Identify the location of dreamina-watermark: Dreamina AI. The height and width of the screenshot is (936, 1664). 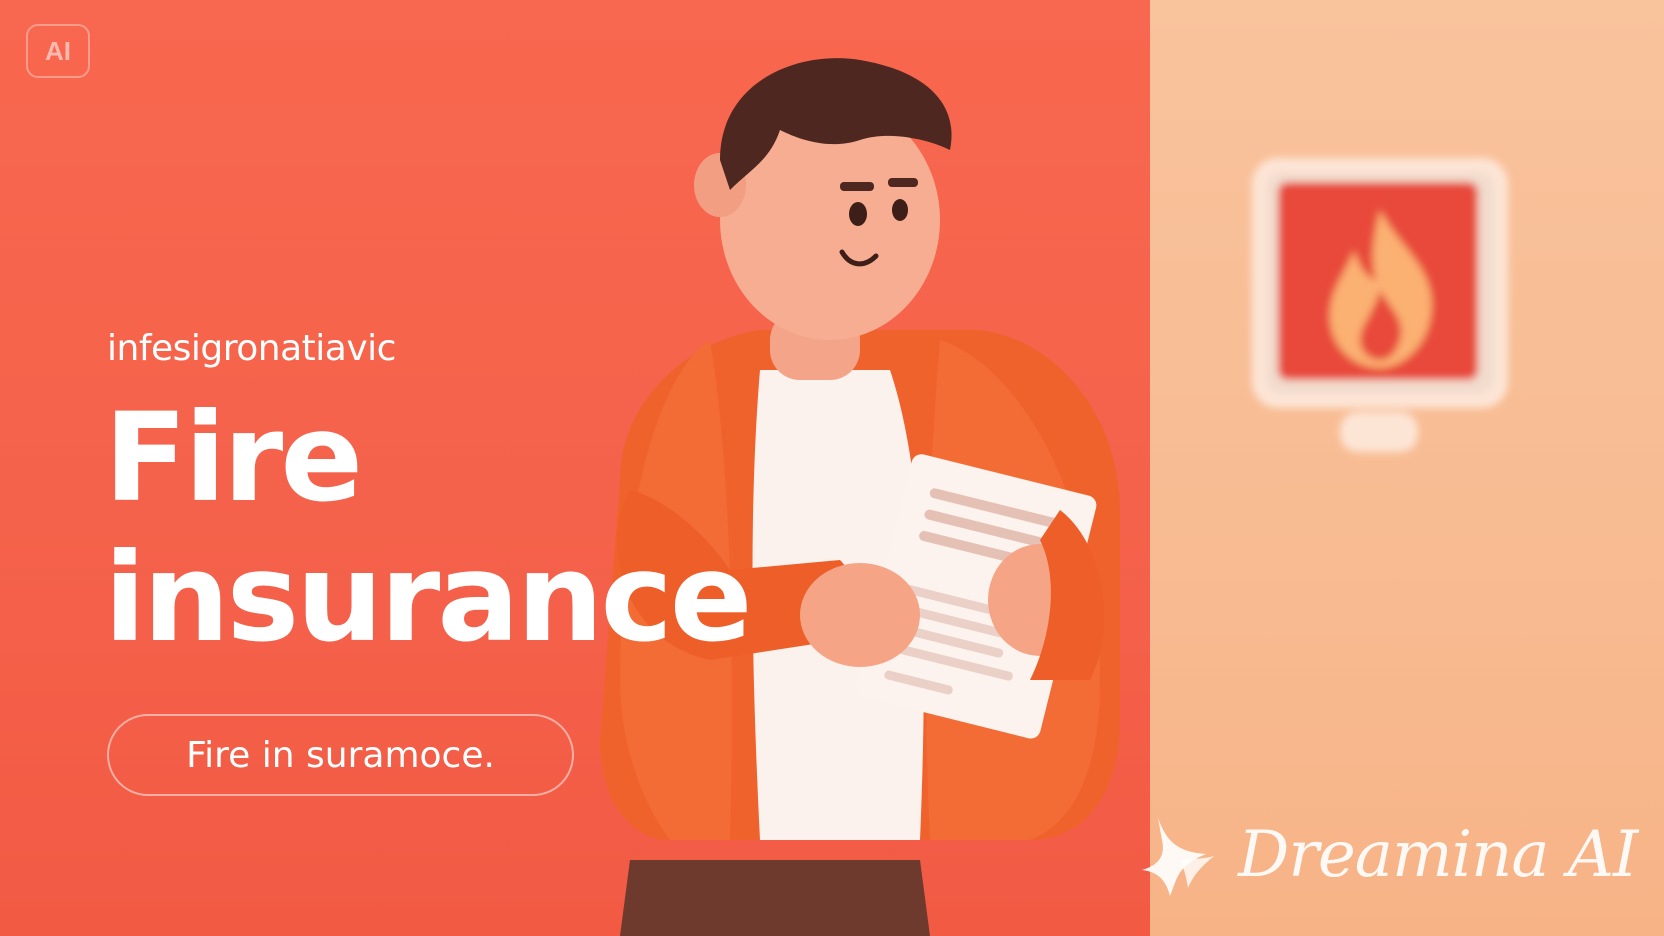
(1387, 855).